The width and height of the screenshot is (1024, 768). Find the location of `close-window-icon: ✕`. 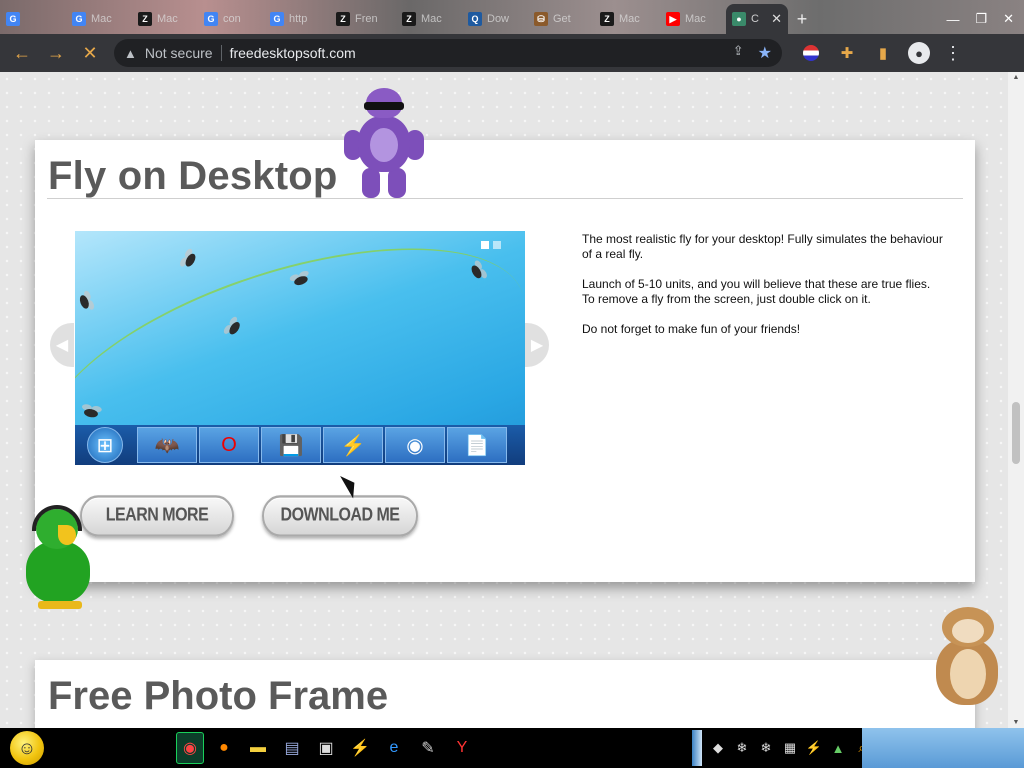

close-window-icon: ✕ is located at coordinates (1008, 19).